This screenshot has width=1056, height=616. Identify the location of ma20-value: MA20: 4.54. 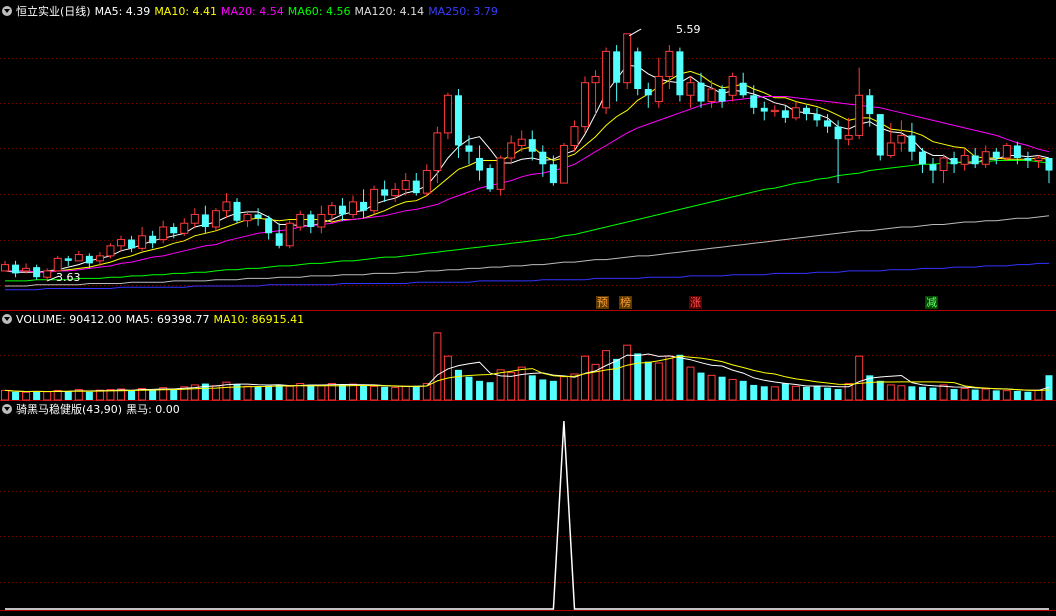
(252, 11).